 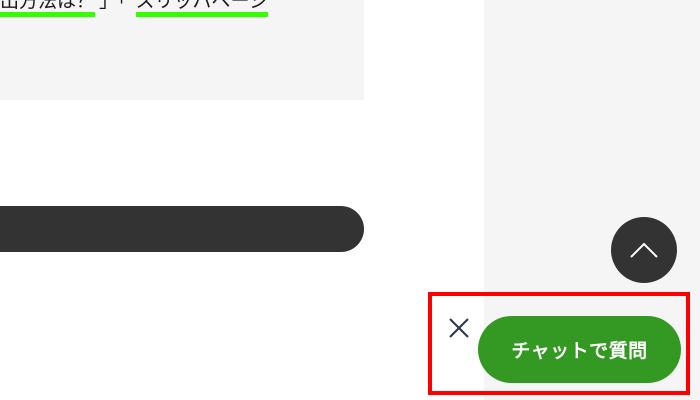 I want to click on related-links: 出方法は？ 」「 スリッパページ, so click(x=134, y=8).